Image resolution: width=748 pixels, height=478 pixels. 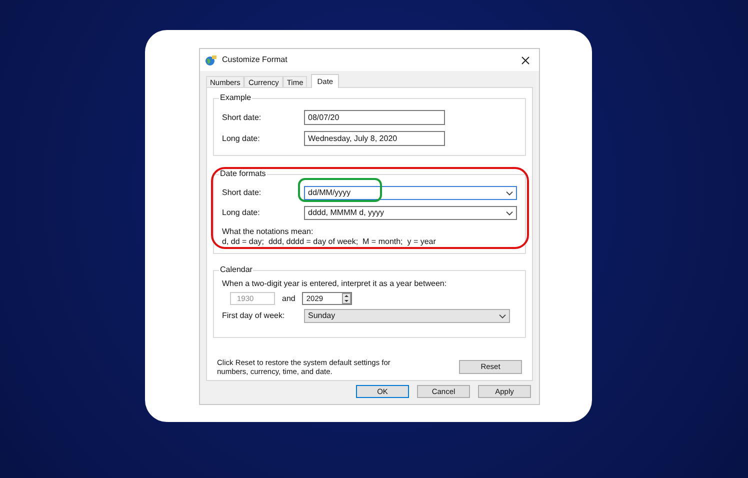 What do you see at coordinates (374, 117) in the screenshot?
I see `text-field: 08/07/20` at bounding box center [374, 117].